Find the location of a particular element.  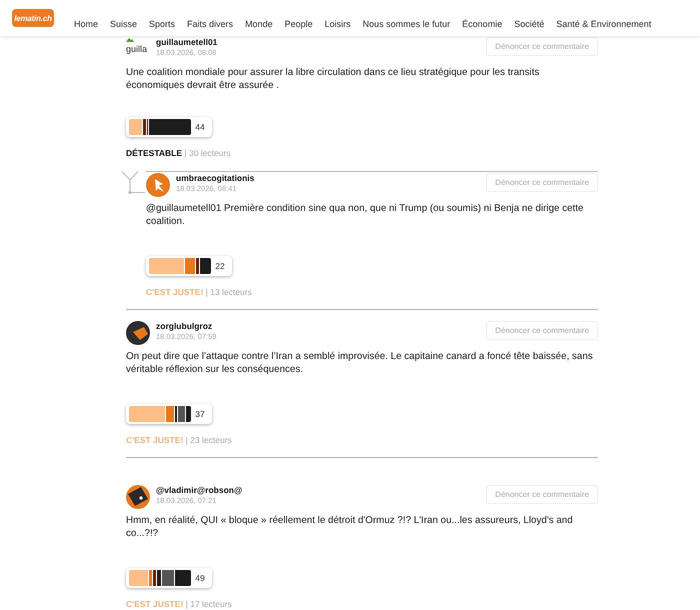

username: @vladimir@robson@ is located at coordinates (199, 490).